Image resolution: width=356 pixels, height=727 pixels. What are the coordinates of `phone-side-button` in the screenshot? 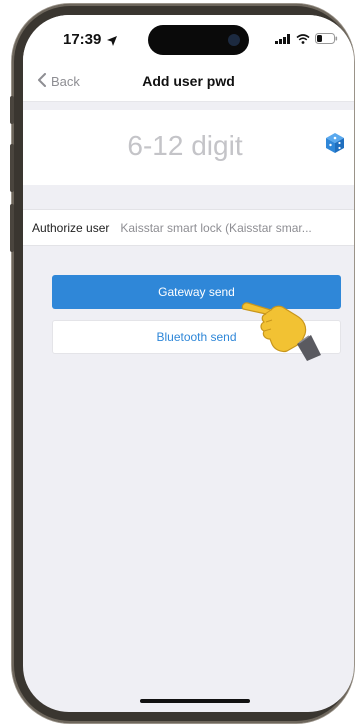 It's located at (12, 110).